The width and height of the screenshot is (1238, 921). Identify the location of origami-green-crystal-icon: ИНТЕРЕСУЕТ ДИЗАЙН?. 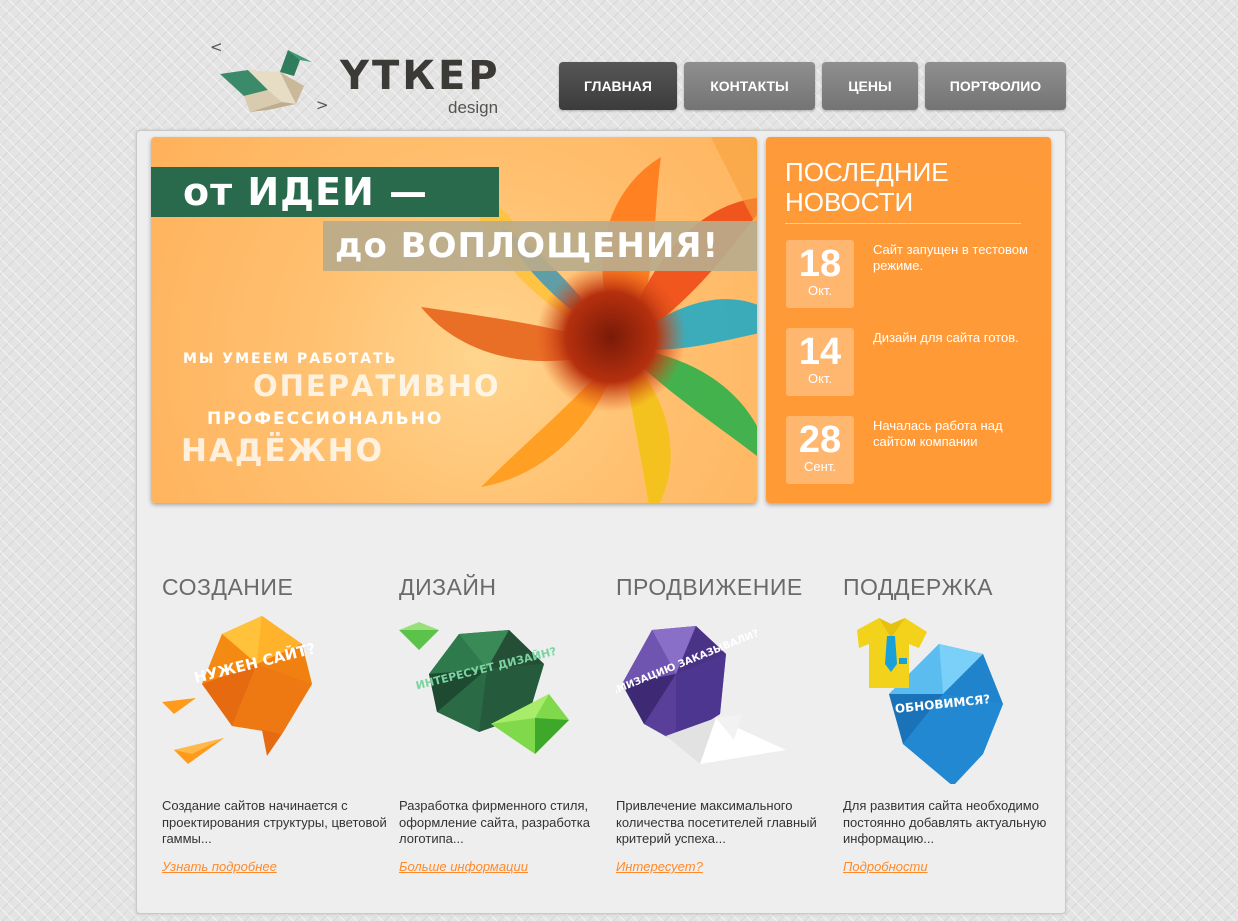
(484, 688).